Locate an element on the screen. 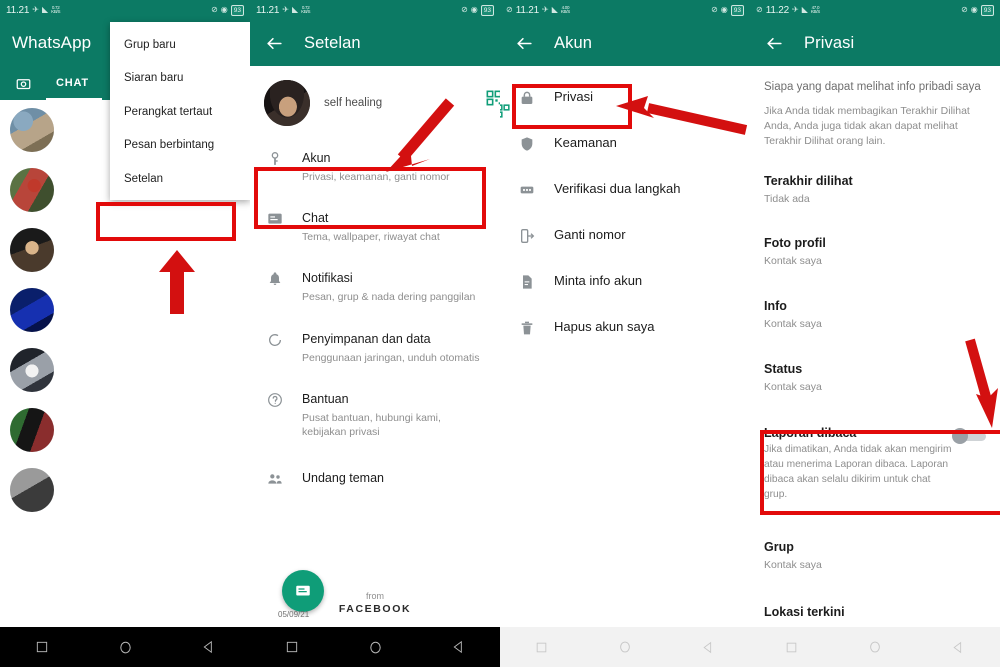  privacy-row-terakhir-dilihat: Terakhir dilihat Tidak ada is located at coordinates (875, 186).